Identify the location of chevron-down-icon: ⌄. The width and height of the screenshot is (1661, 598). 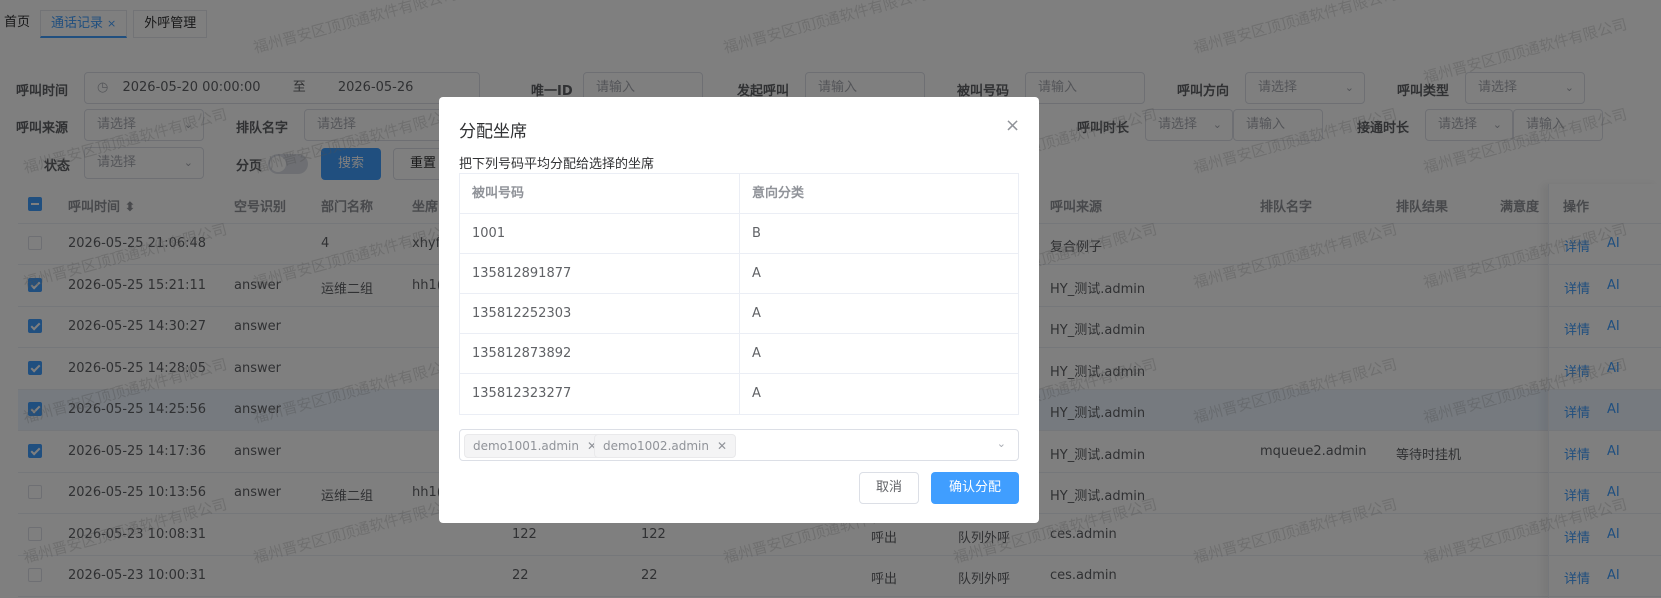
(1001, 443).